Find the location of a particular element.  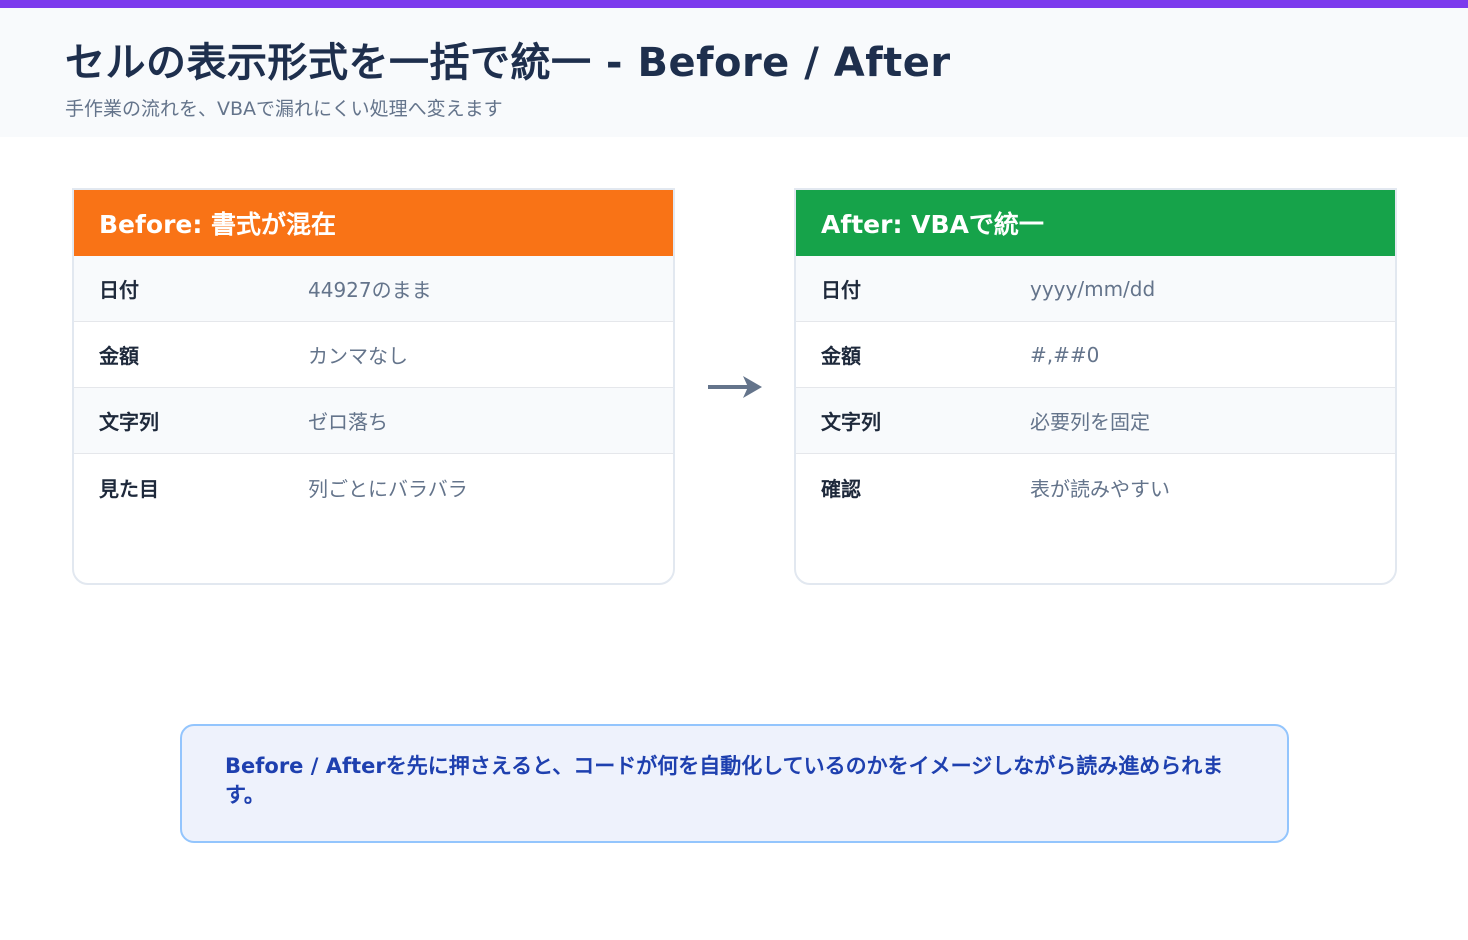

before-row-appearance: 見た目 列ごとにバラバラ is located at coordinates (373, 487).